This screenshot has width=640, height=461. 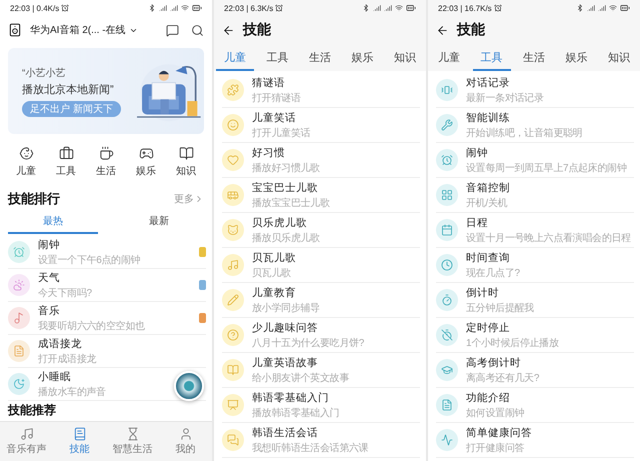 What do you see at coordinates (277, 98) in the screenshot?
I see `skill-example: 打开猜谜语` at bounding box center [277, 98].